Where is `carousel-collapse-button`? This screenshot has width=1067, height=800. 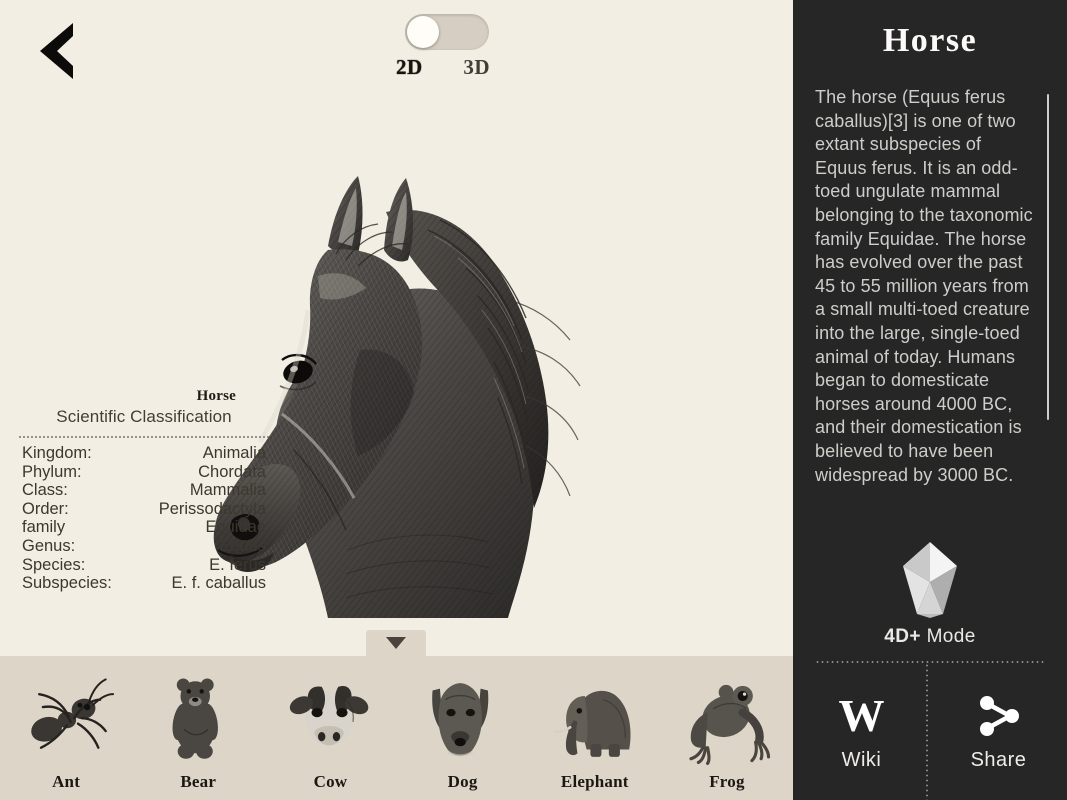
carousel-collapse-button is located at coordinates (396, 643).